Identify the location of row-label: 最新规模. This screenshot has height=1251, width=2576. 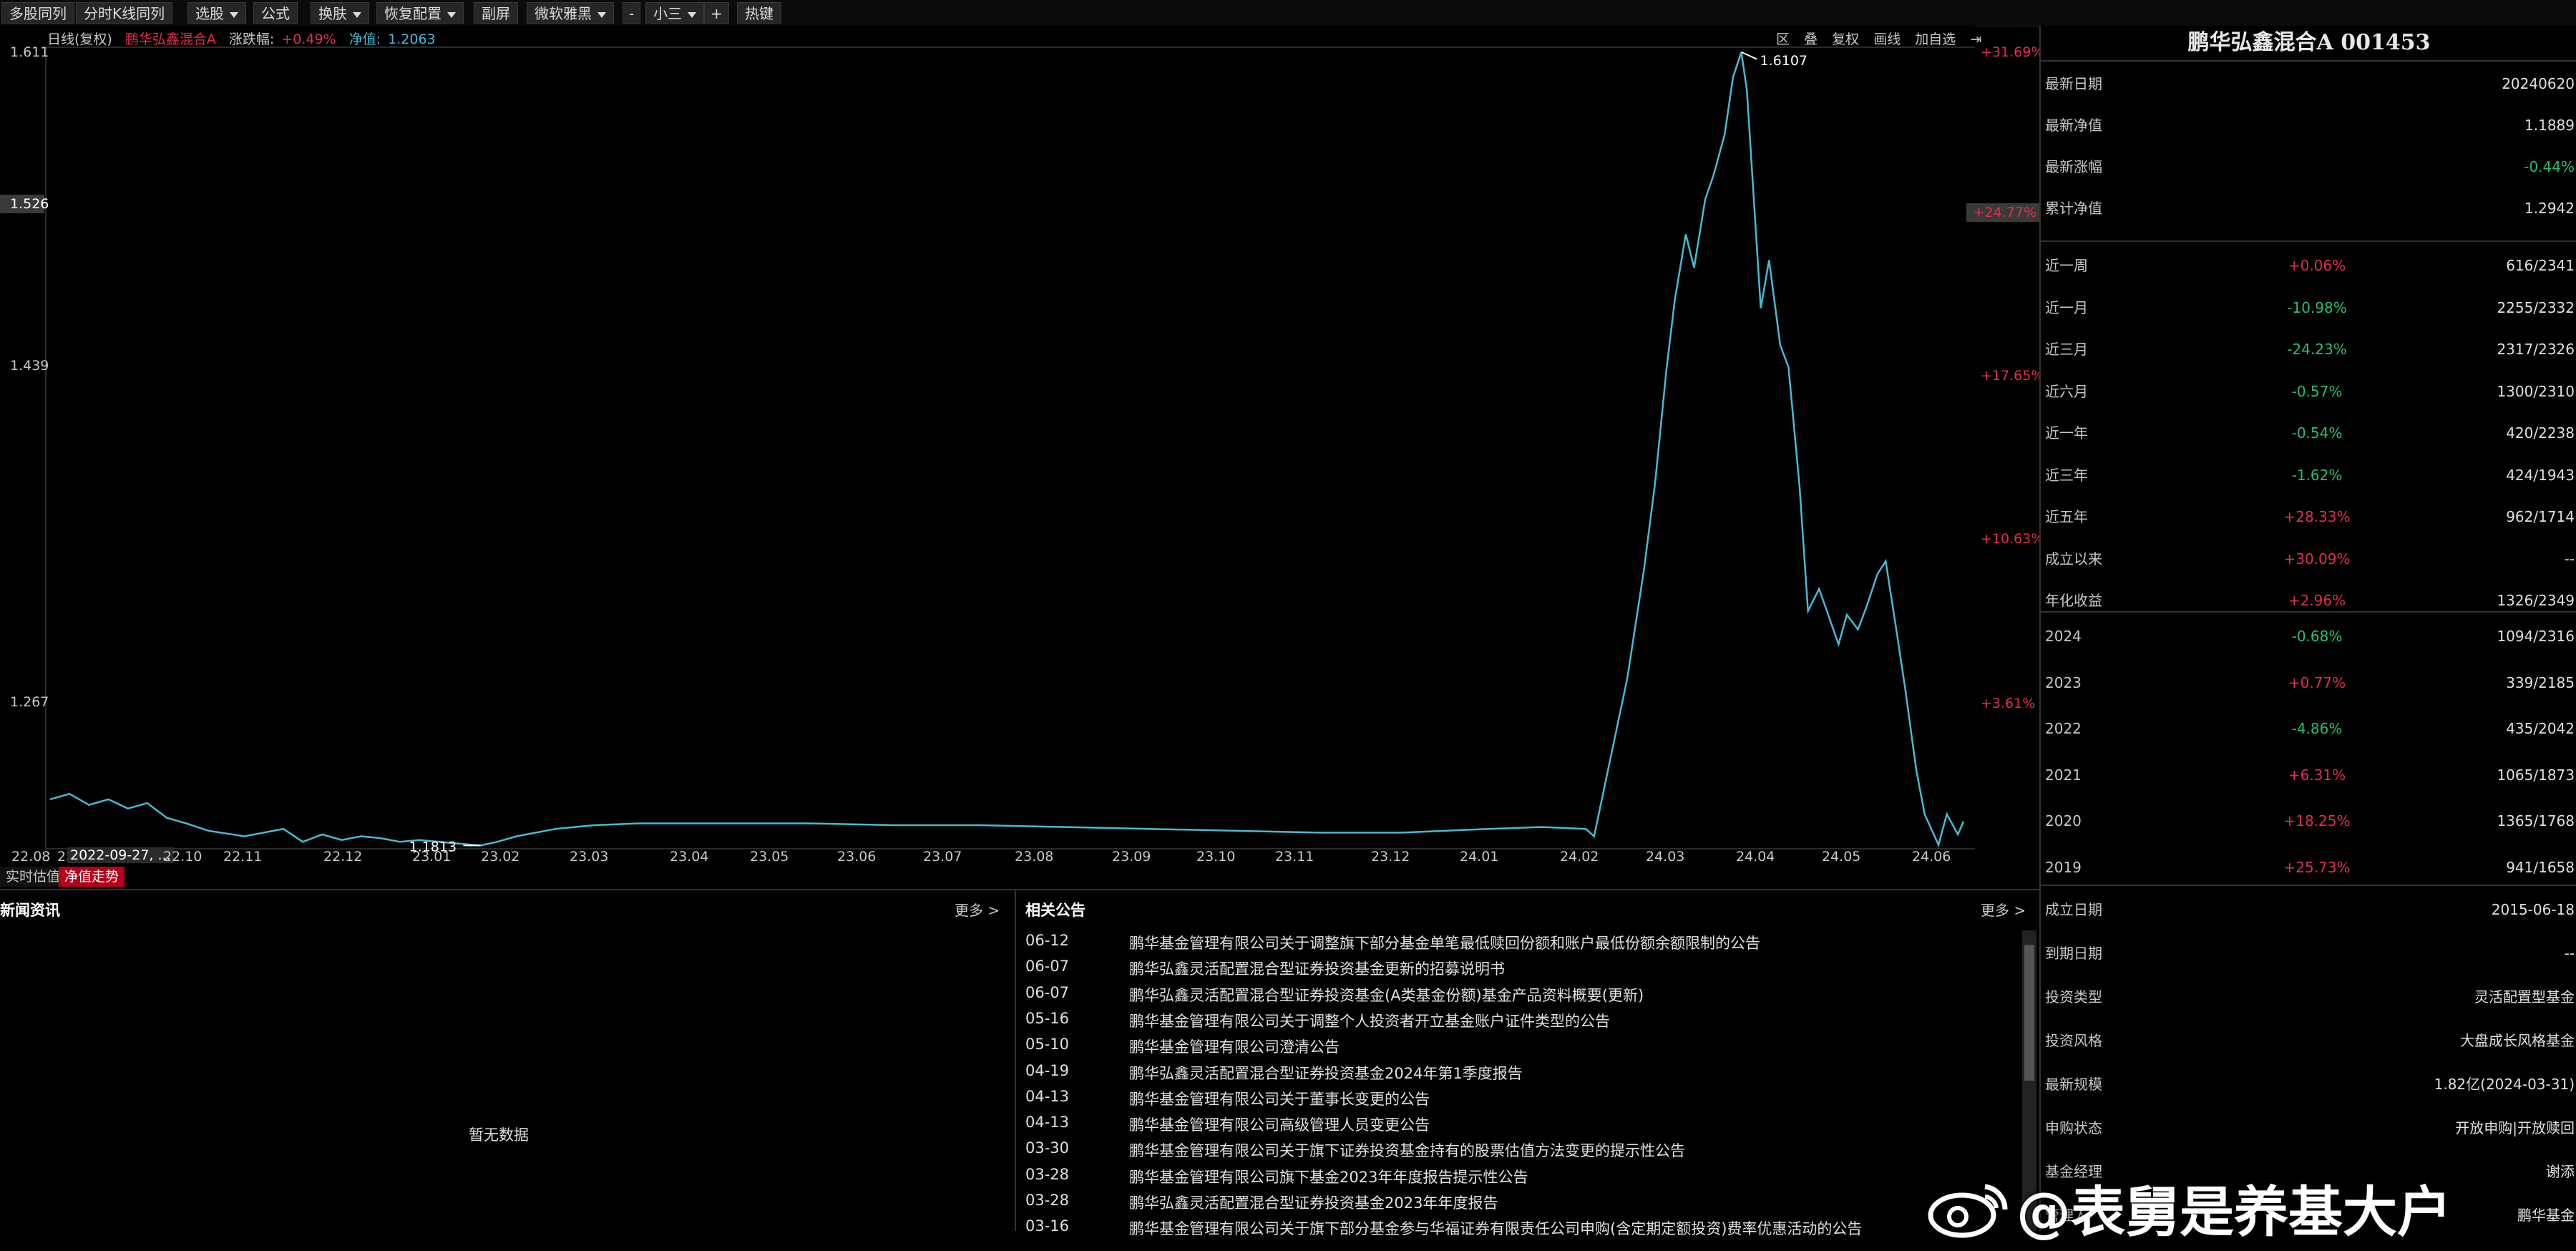
(2073, 1084).